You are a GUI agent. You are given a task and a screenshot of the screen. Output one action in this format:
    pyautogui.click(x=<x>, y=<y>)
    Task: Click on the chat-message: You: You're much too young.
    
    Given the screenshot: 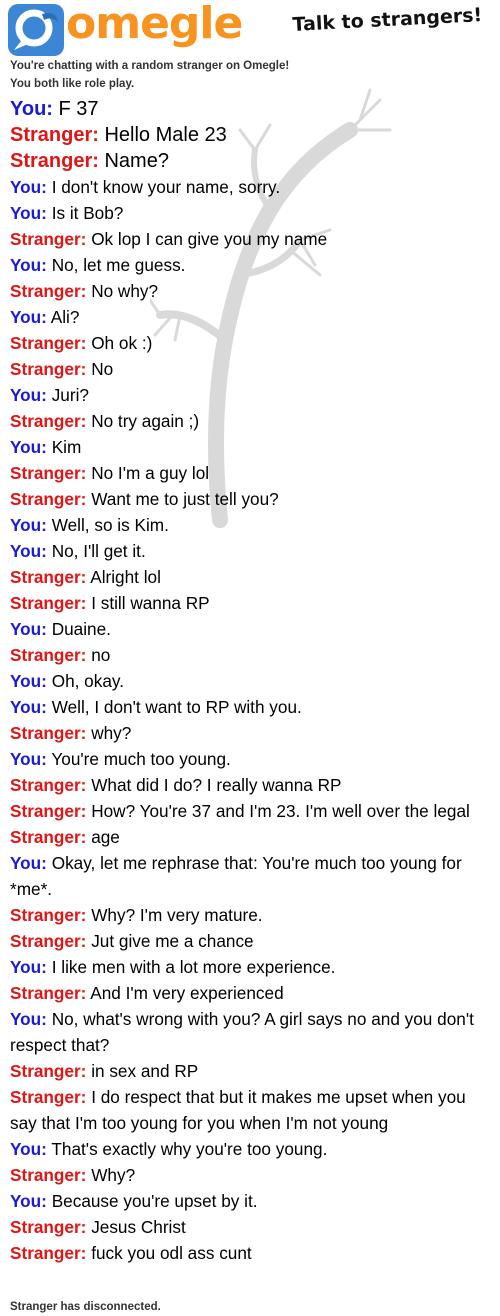 What is the action you would take?
    pyautogui.click(x=251, y=759)
    